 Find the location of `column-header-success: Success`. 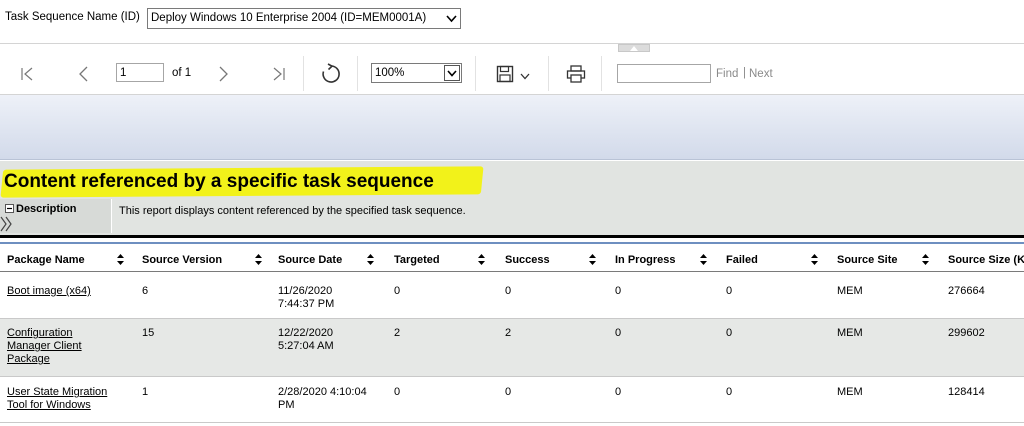

column-header-success: Success is located at coordinates (527, 260).